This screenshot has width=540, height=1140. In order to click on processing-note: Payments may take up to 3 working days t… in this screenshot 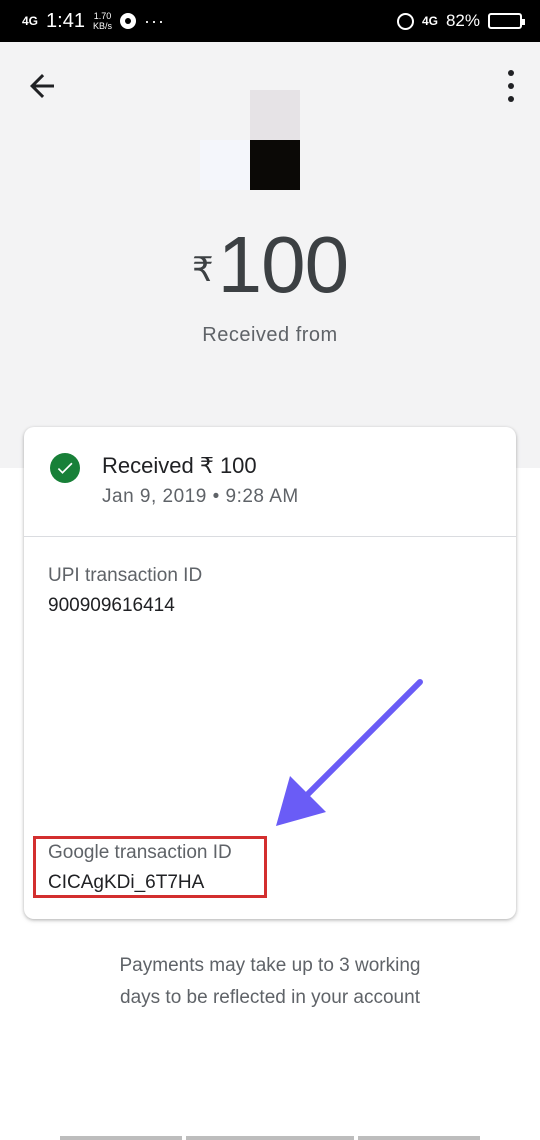, I will do `click(270, 982)`.